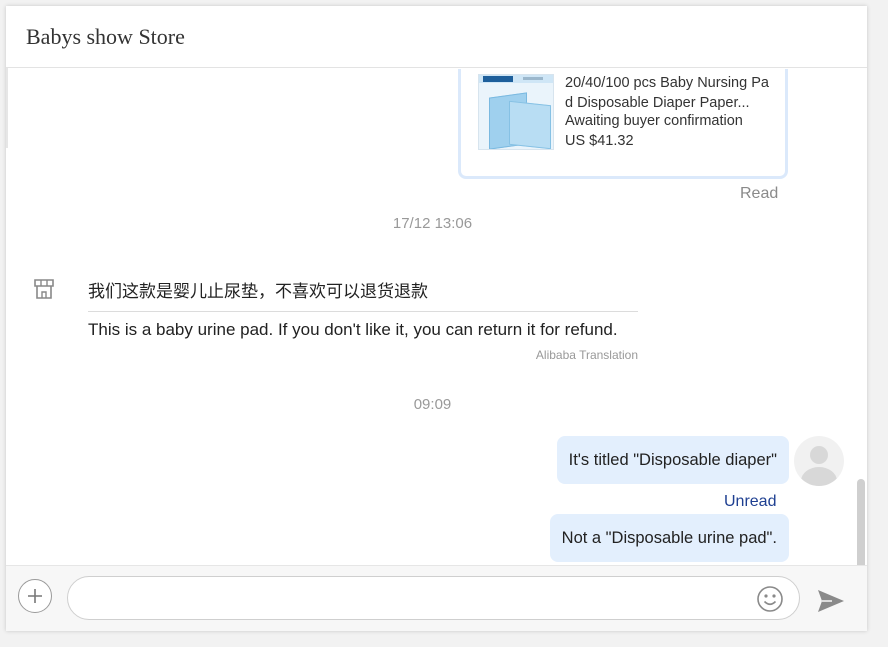  Describe the element at coordinates (105, 37) in the screenshot. I see `store-name: Babys show Store` at that location.